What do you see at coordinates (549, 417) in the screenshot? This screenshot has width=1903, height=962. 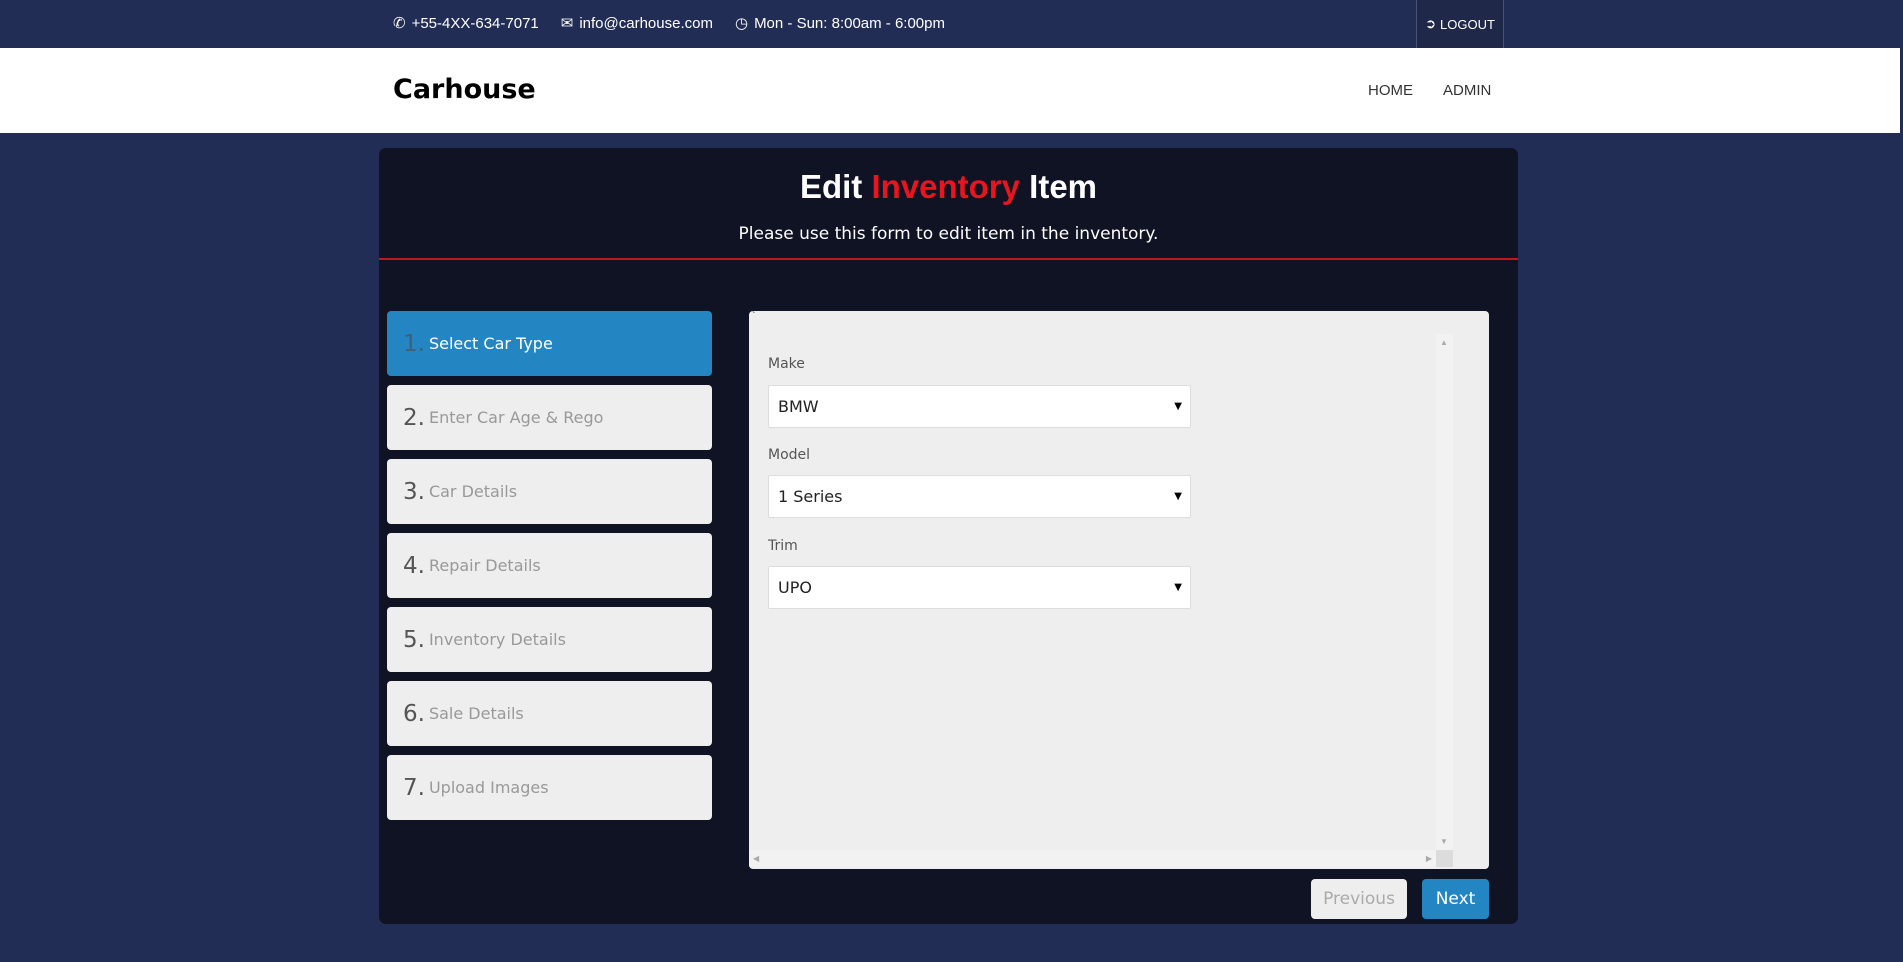 I see `step-car-age-rego: 2. Enter Car Age & Rego` at bounding box center [549, 417].